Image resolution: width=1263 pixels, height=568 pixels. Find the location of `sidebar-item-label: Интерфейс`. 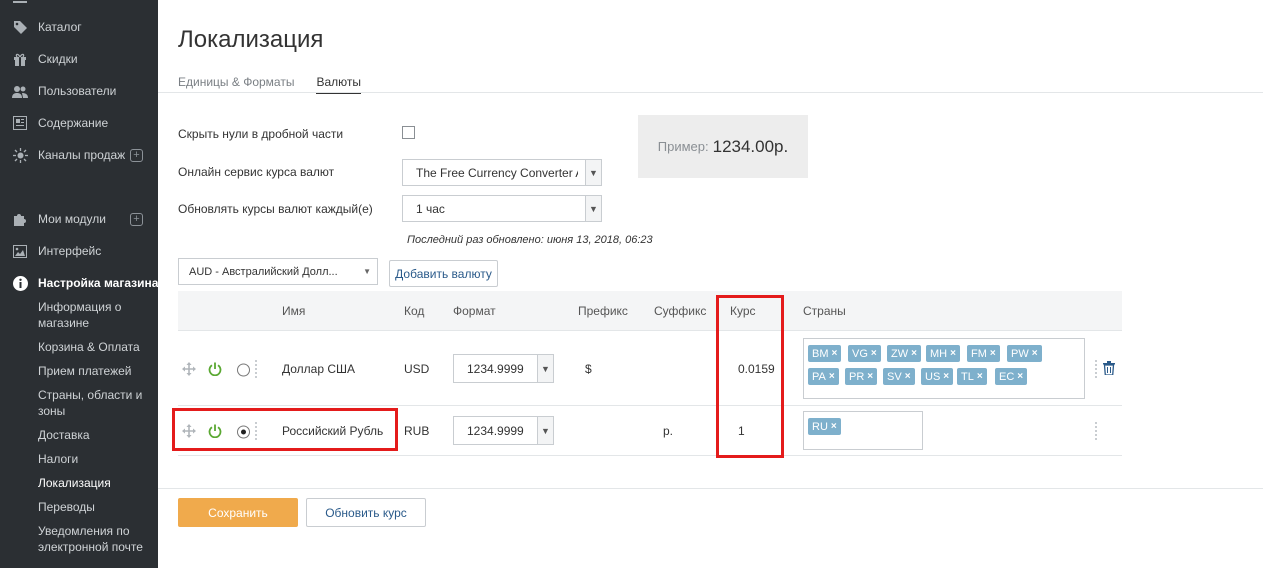

sidebar-item-label: Интерфейс is located at coordinates (70, 251).